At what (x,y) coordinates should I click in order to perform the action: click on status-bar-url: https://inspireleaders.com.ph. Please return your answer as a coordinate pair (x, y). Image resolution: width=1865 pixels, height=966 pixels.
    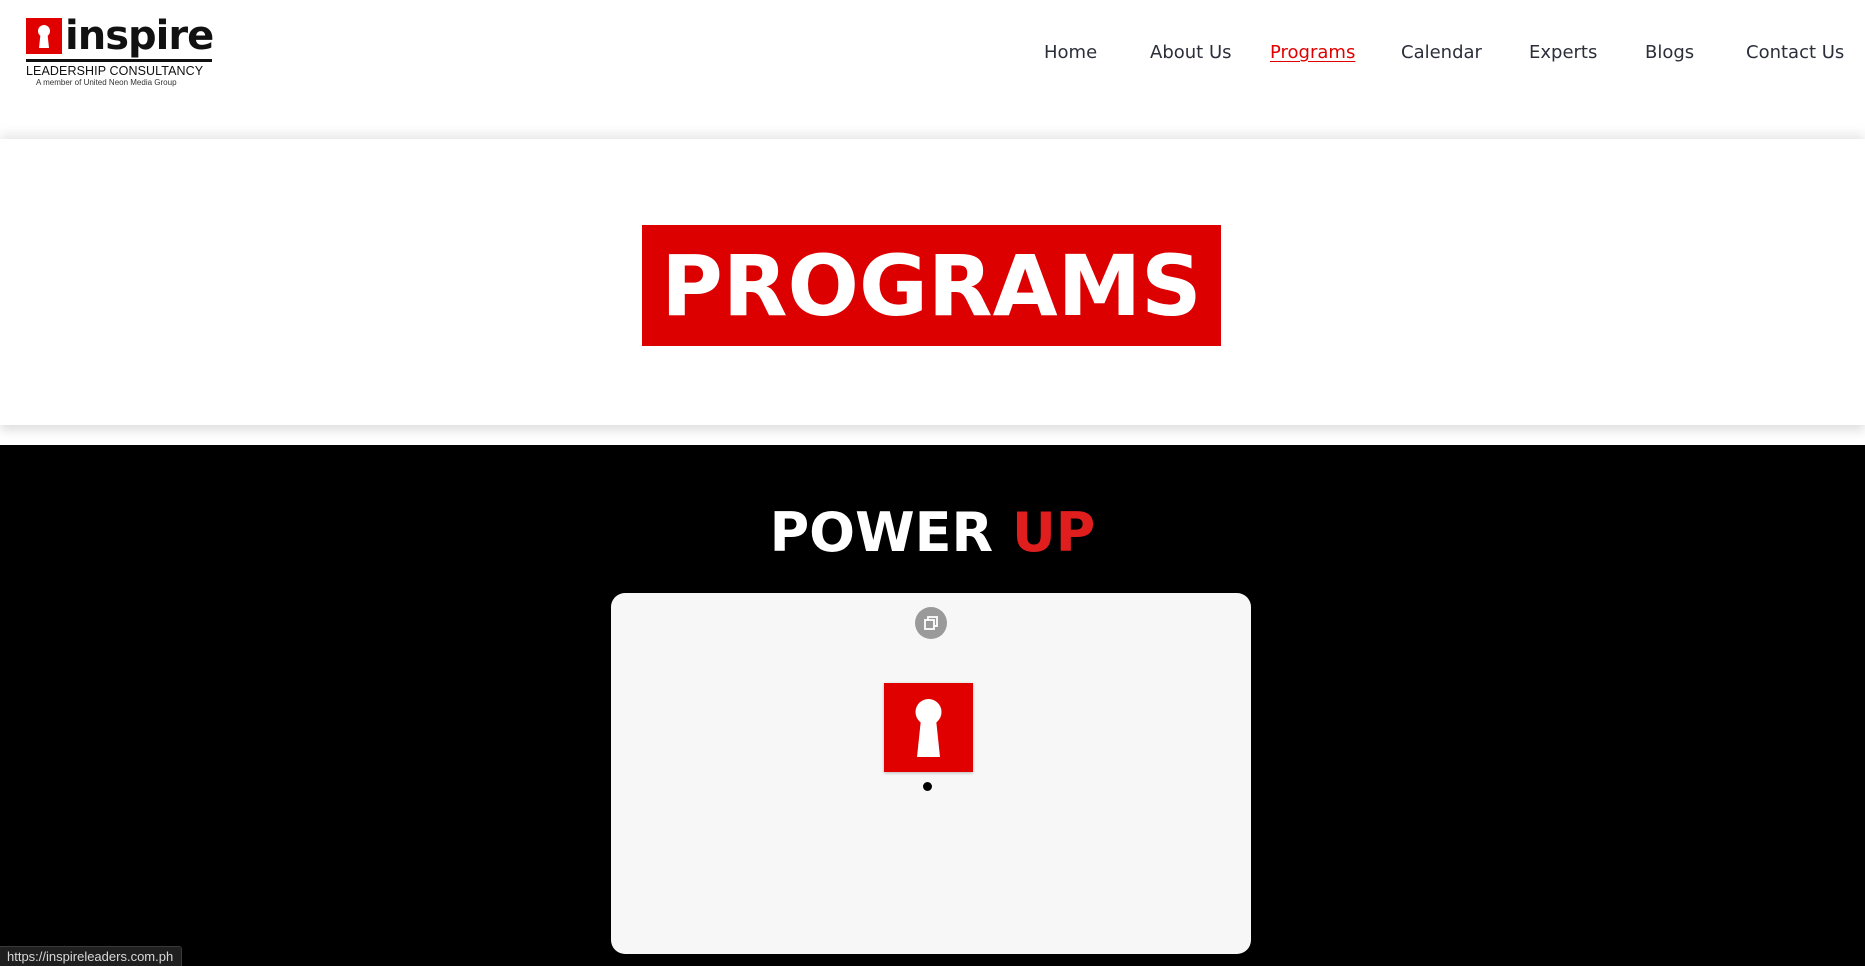
    Looking at the image, I should click on (91, 956).